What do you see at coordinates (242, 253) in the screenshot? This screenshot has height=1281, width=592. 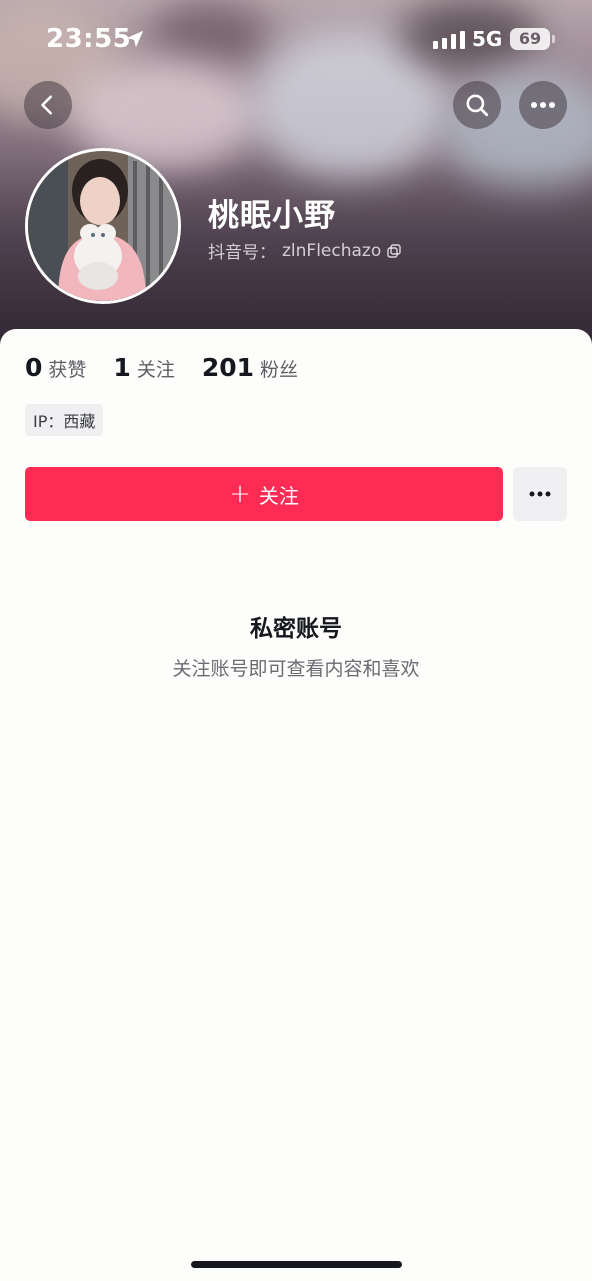 I see `profile-id-label: 抖音号：` at bounding box center [242, 253].